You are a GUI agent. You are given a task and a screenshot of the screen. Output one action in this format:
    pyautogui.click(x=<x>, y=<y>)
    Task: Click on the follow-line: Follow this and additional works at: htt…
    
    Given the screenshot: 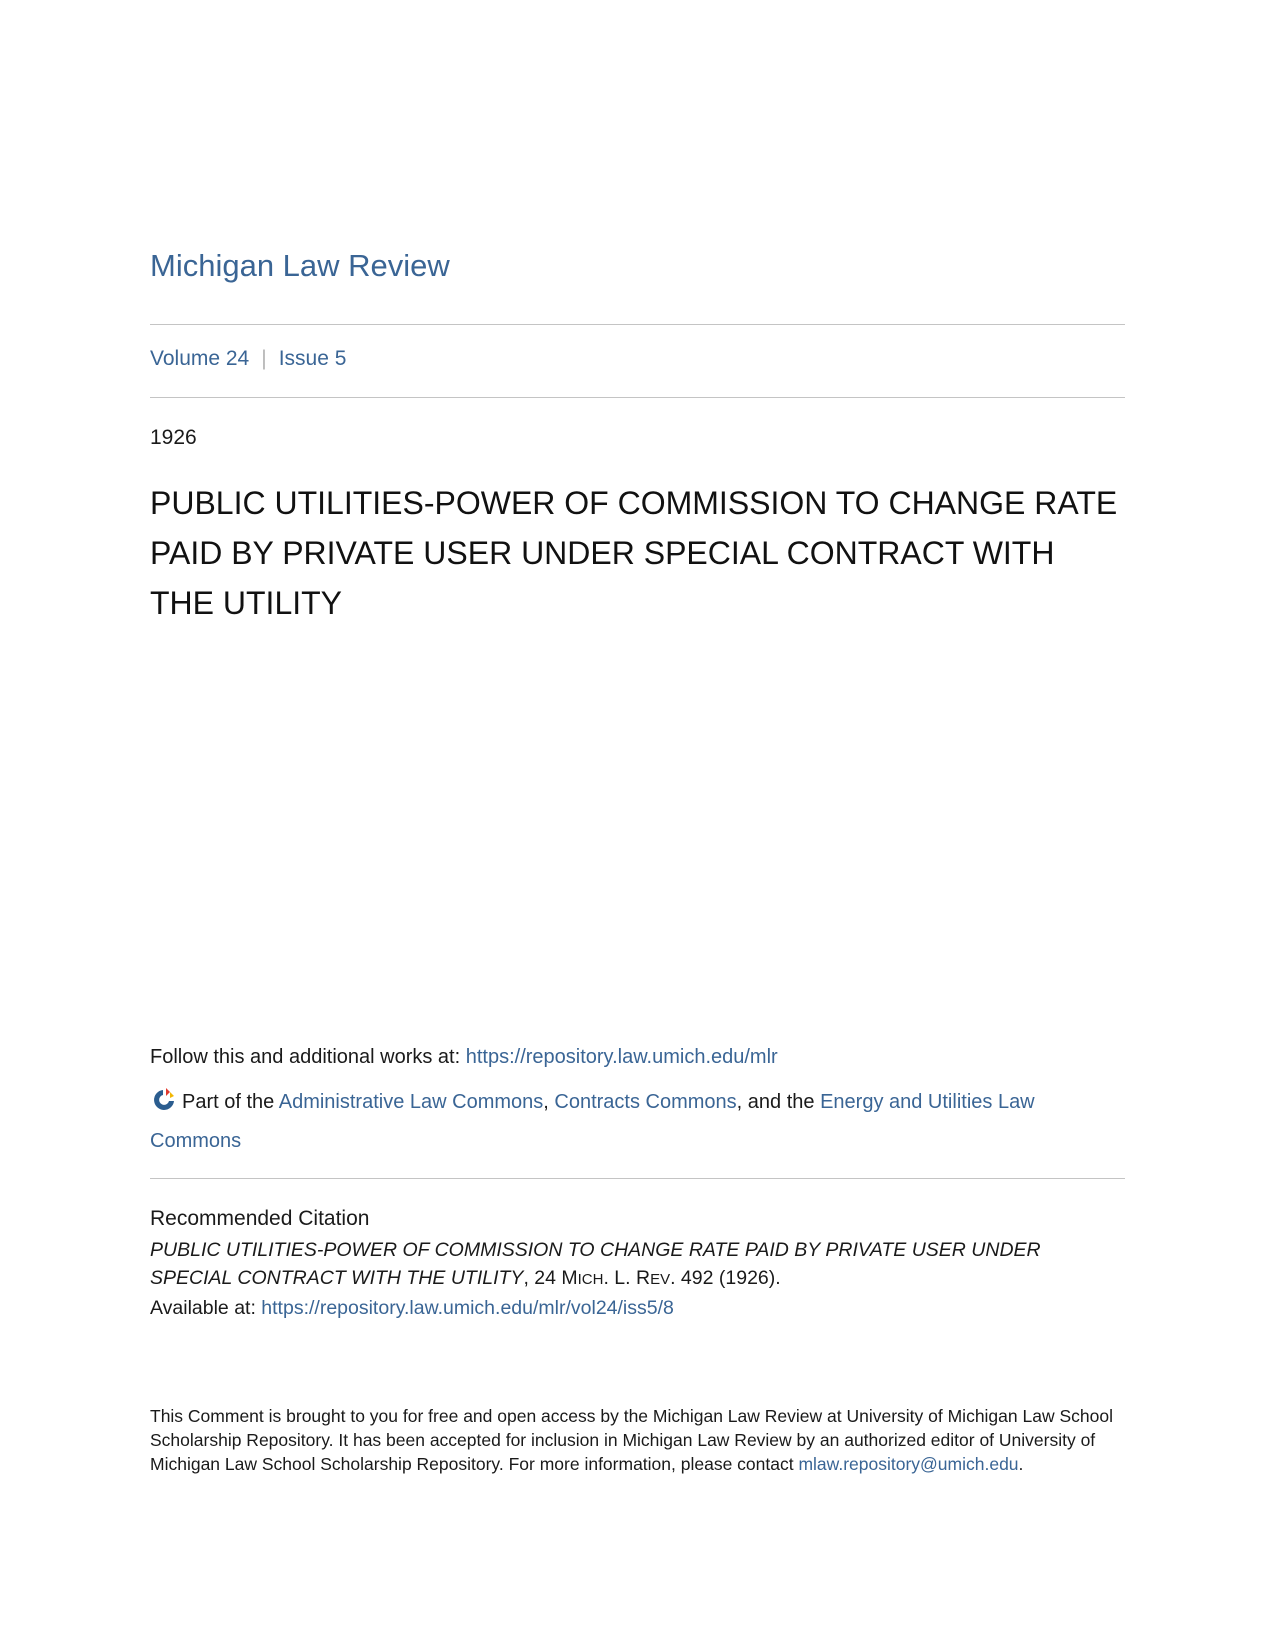 What is the action you would take?
    pyautogui.click(x=464, y=1057)
    